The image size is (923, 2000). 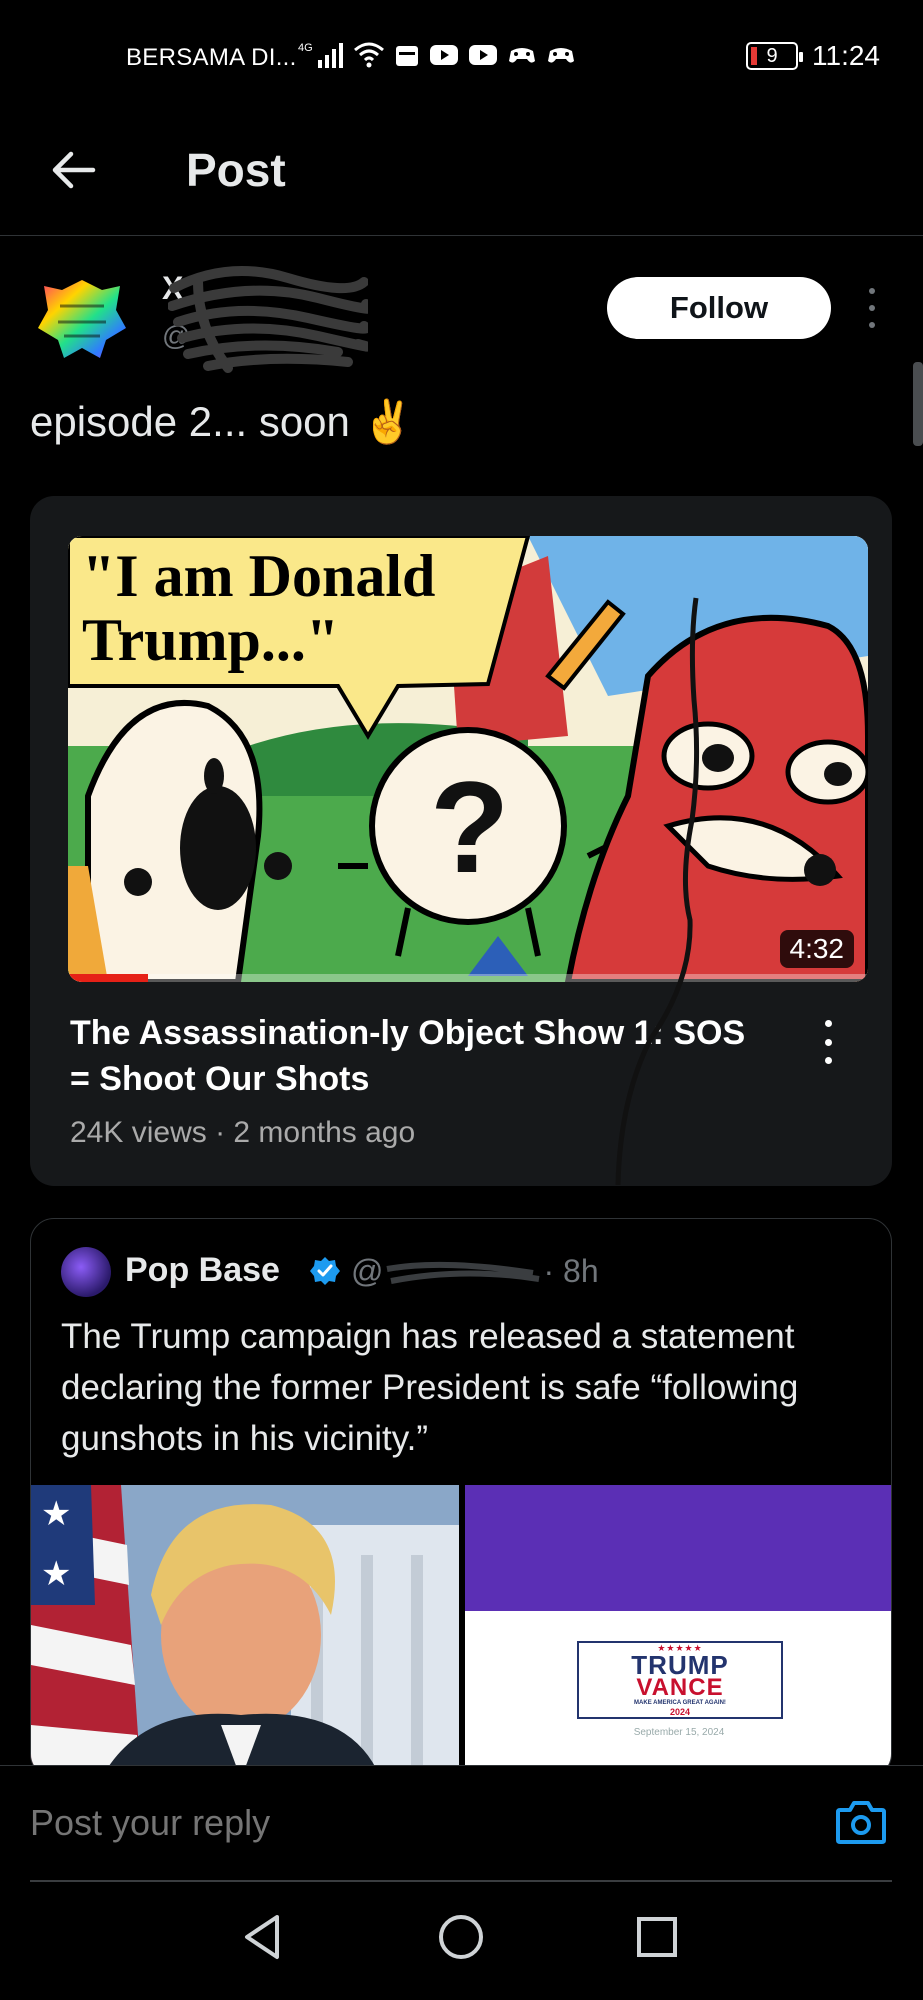 I want to click on quoted-handle-text: @, so click(x=367, y=1271).